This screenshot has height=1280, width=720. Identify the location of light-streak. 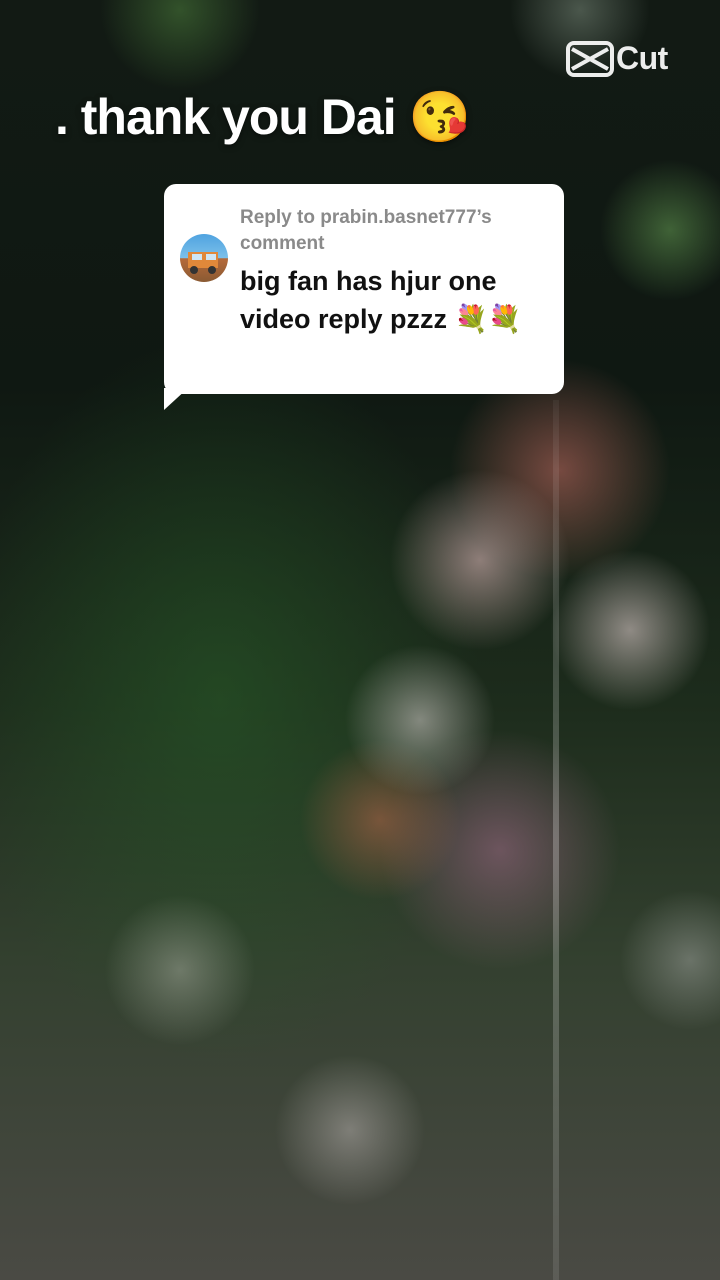
(556, 840).